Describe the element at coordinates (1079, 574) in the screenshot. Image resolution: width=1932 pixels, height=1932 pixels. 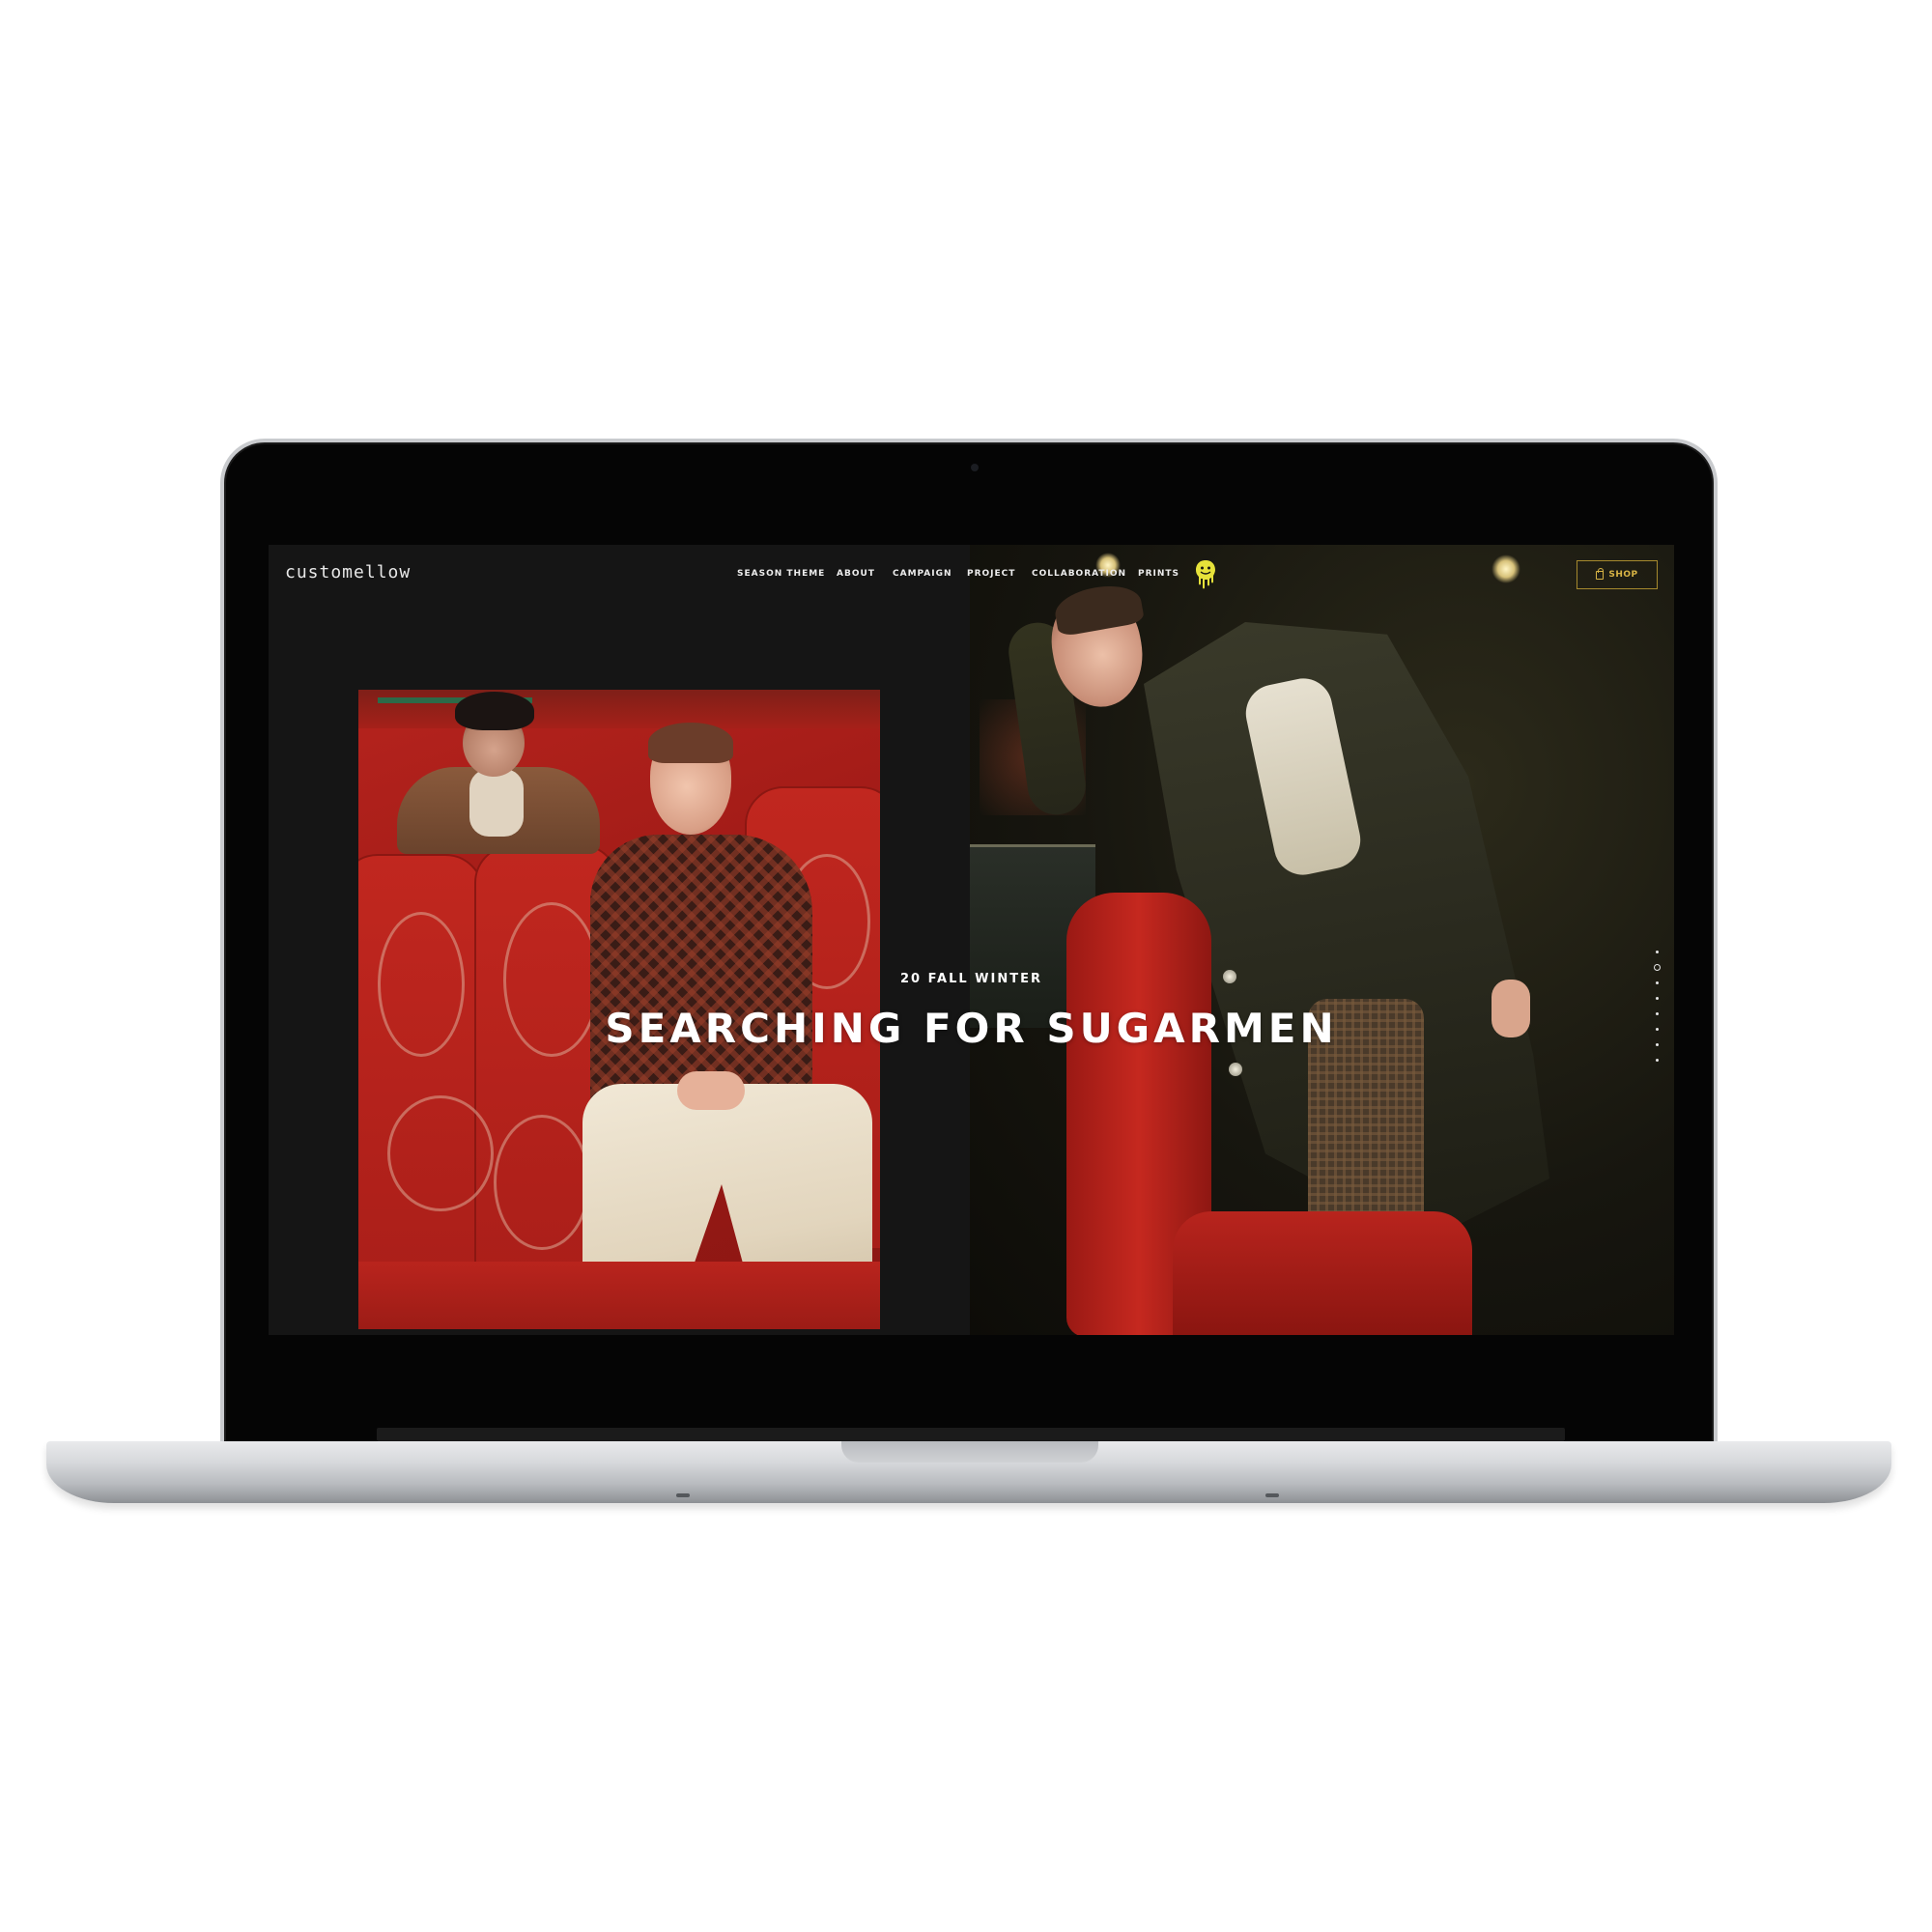
I see `nav-collaboration: COLLABORATION` at that location.